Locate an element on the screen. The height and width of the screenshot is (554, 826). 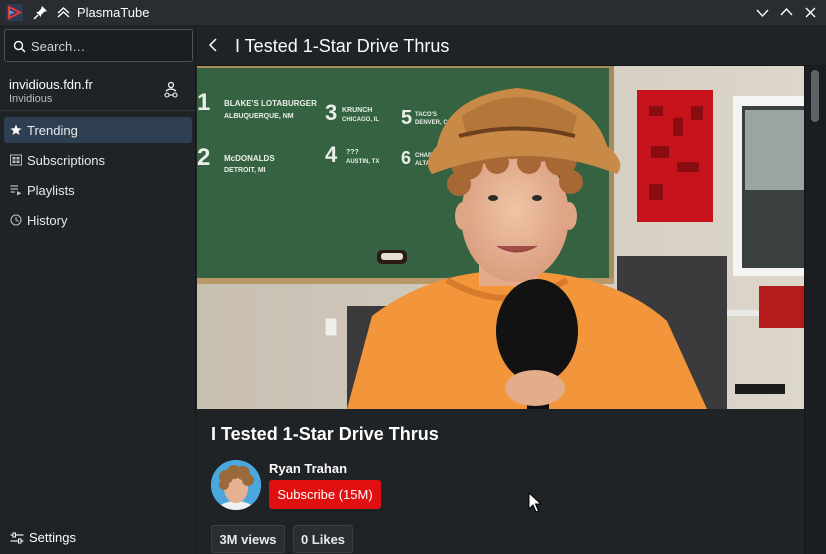
likes-chip: 0 Likes is located at coordinates (323, 539).